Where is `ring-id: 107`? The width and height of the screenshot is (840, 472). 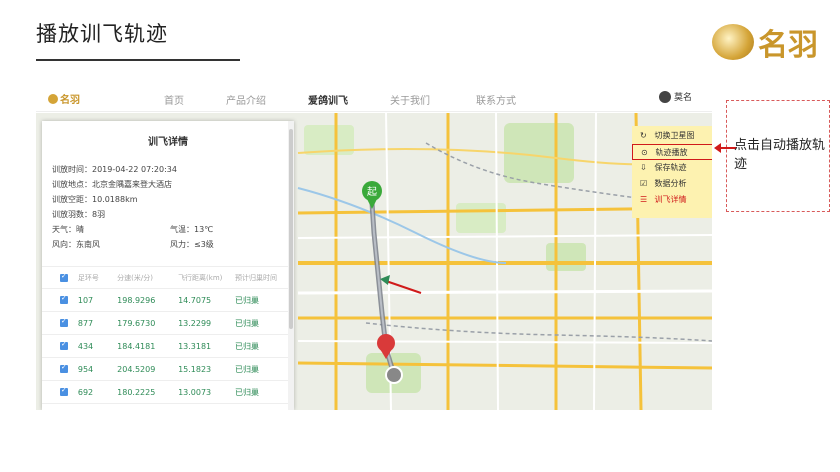 ring-id: 107 is located at coordinates (85, 300).